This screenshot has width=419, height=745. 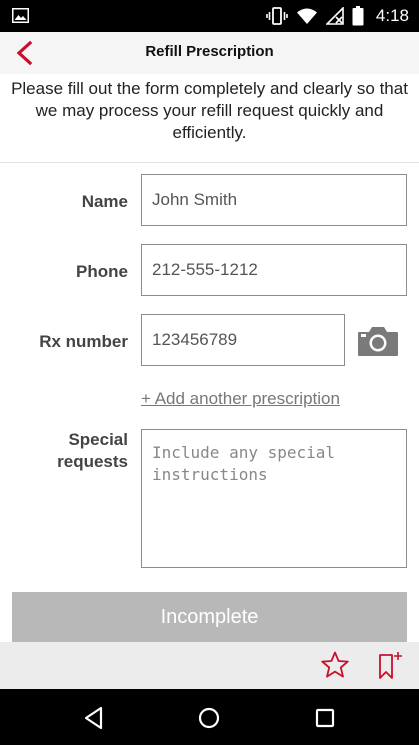 I want to click on special-requests-textarea: Include any special instructions, so click(x=274, y=498).